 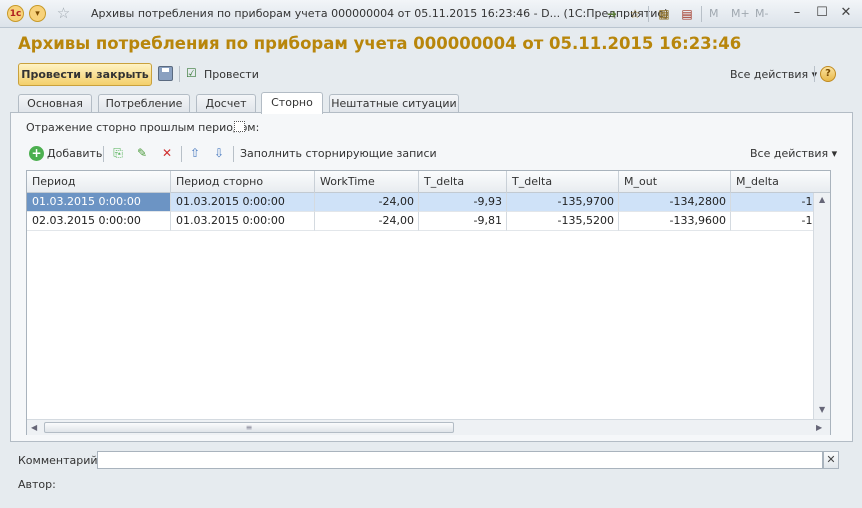 I want to click on post-document-icon: ☑, so click(x=194, y=73).